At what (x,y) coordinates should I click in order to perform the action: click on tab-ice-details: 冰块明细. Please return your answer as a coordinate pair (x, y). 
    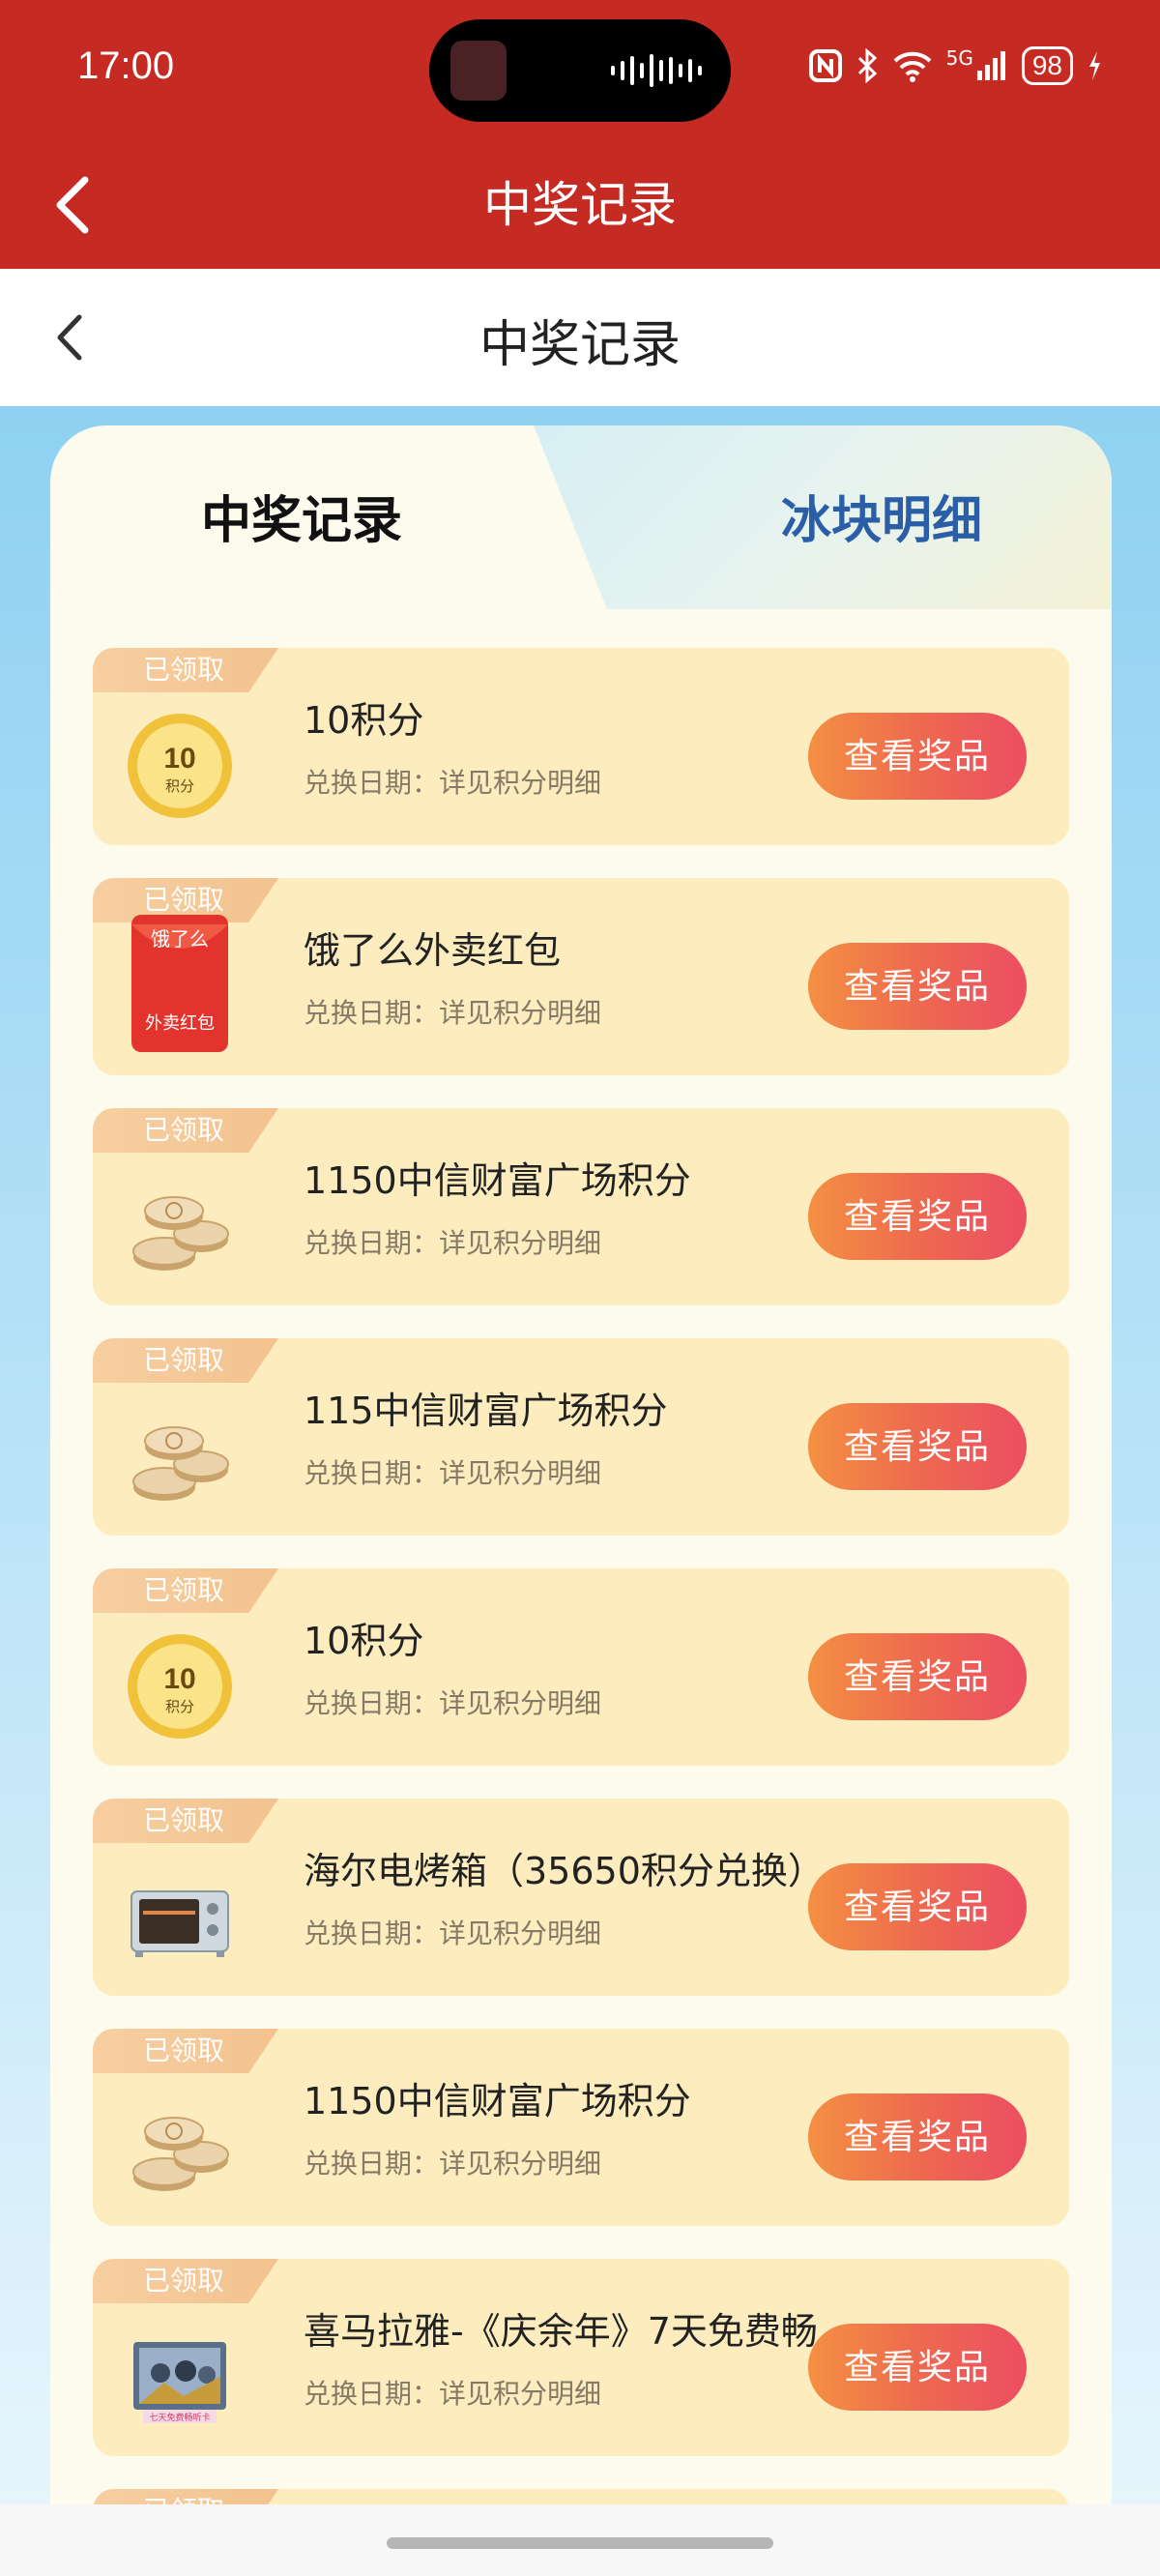
    Looking at the image, I should click on (882, 516).